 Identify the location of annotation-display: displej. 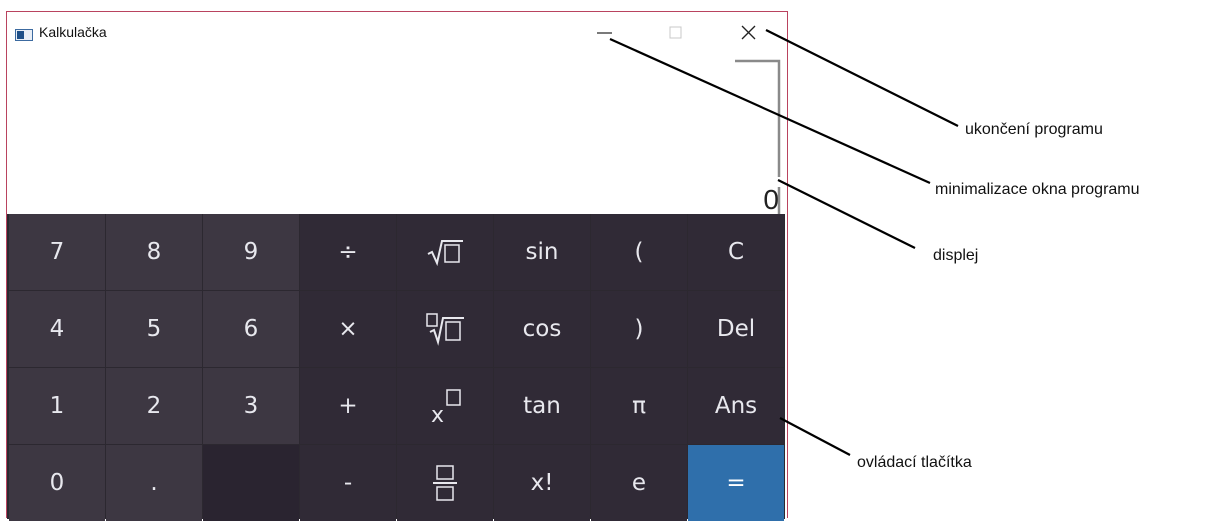
(956, 255).